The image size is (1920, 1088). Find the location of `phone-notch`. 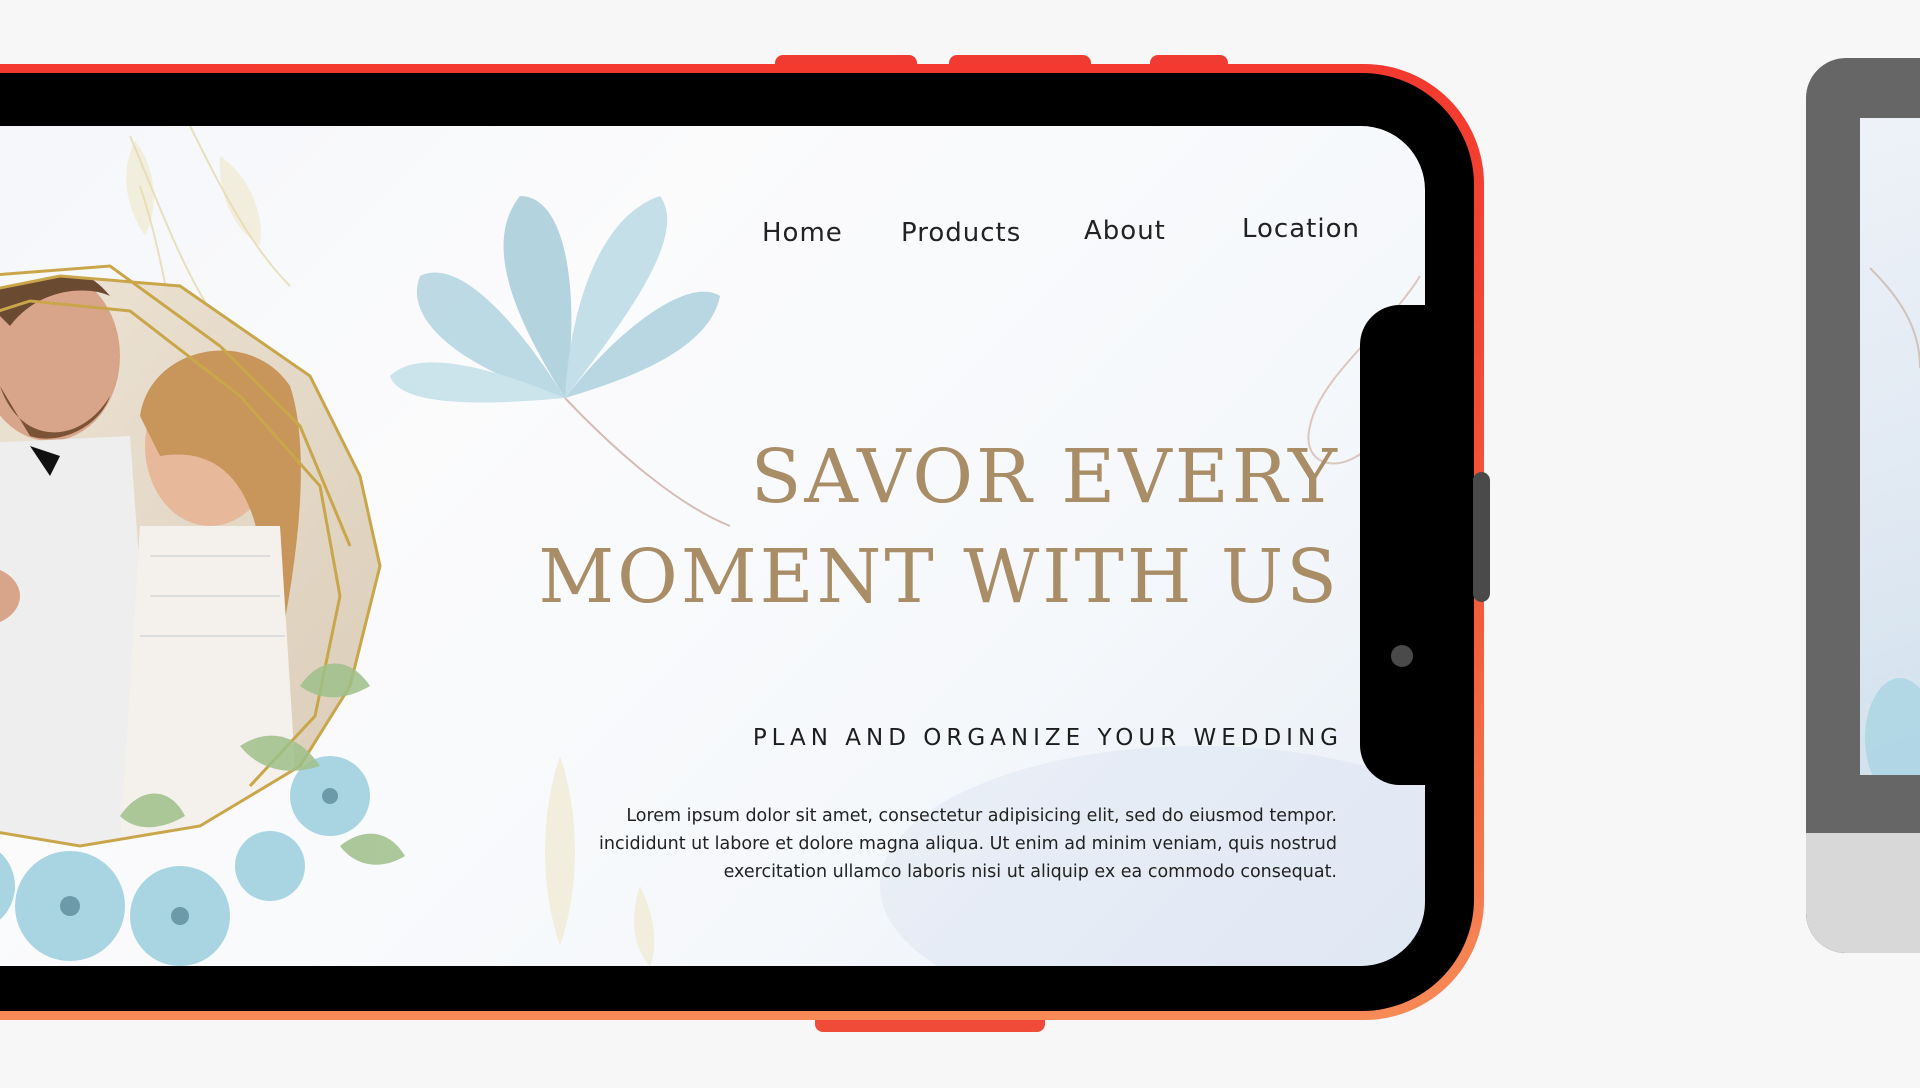

phone-notch is located at coordinates (1410, 545).